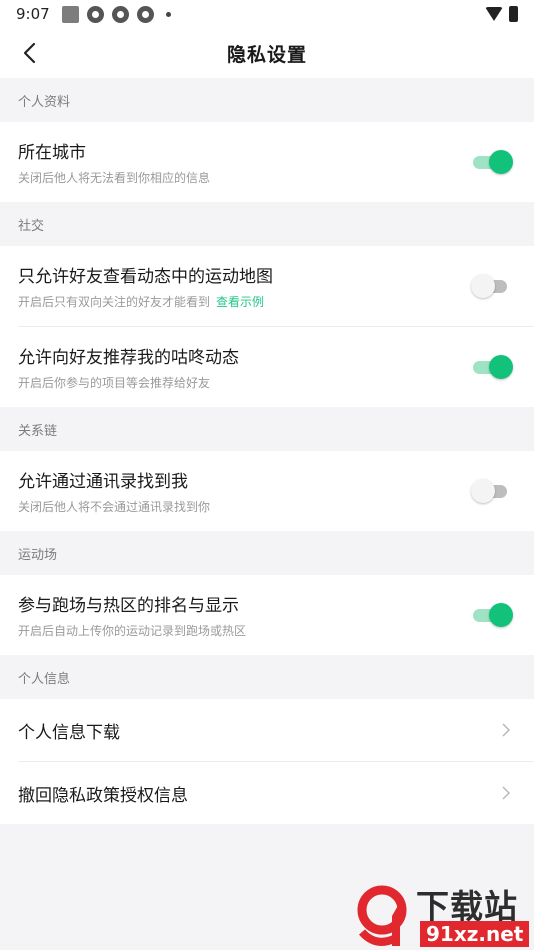 This screenshot has width=534, height=950. What do you see at coordinates (513, 14) in the screenshot?
I see `battery-icon` at bounding box center [513, 14].